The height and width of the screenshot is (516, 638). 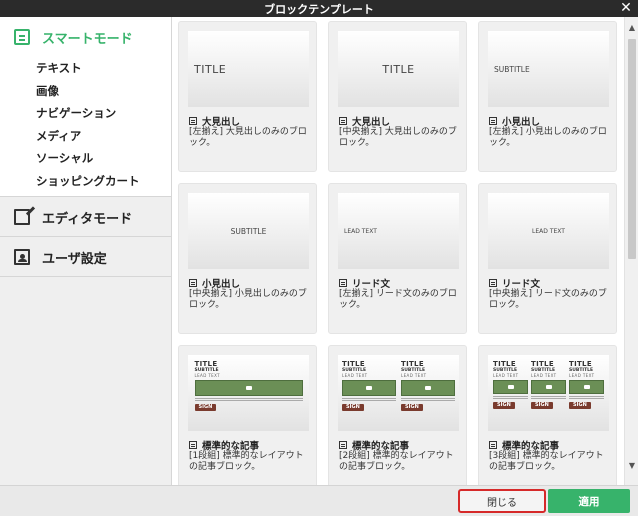 What do you see at coordinates (548, 137) in the screenshot?
I see `template-description: [左揃え] 小見出しのみのブロック。` at bounding box center [548, 137].